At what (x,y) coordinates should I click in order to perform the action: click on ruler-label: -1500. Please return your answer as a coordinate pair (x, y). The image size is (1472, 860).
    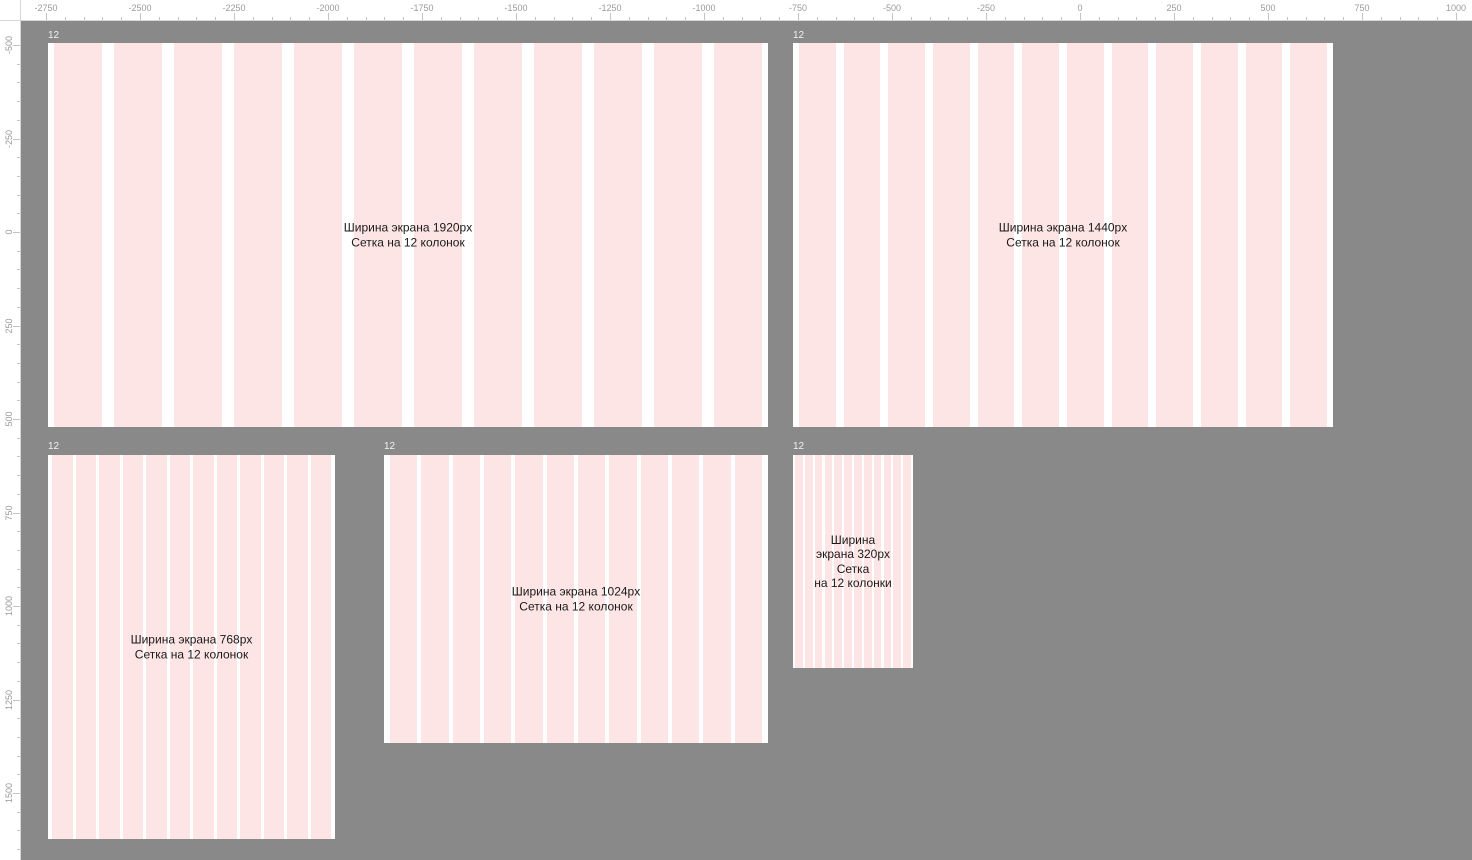
    Looking at the image, I should click on (516, 8).